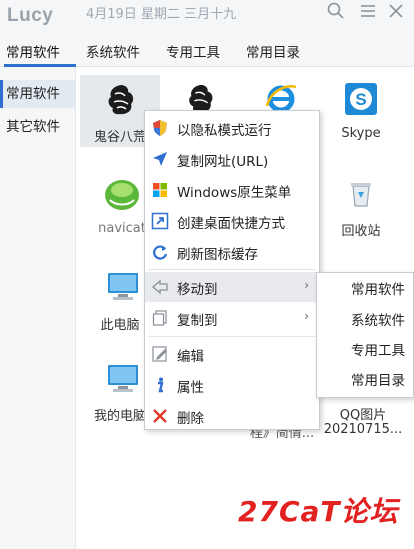 The height and width of the screenshot is (549, 414). What do you see at coordinates (336, 11) in the screenshot?
I see `search-icon` at bounding box center [336, 11].